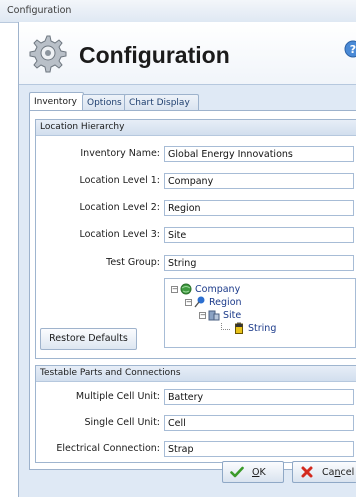 Image resolution: width=356 pixels, height=497 pixels. I want to click on location-level-2-field: Region, so click(259, 208).